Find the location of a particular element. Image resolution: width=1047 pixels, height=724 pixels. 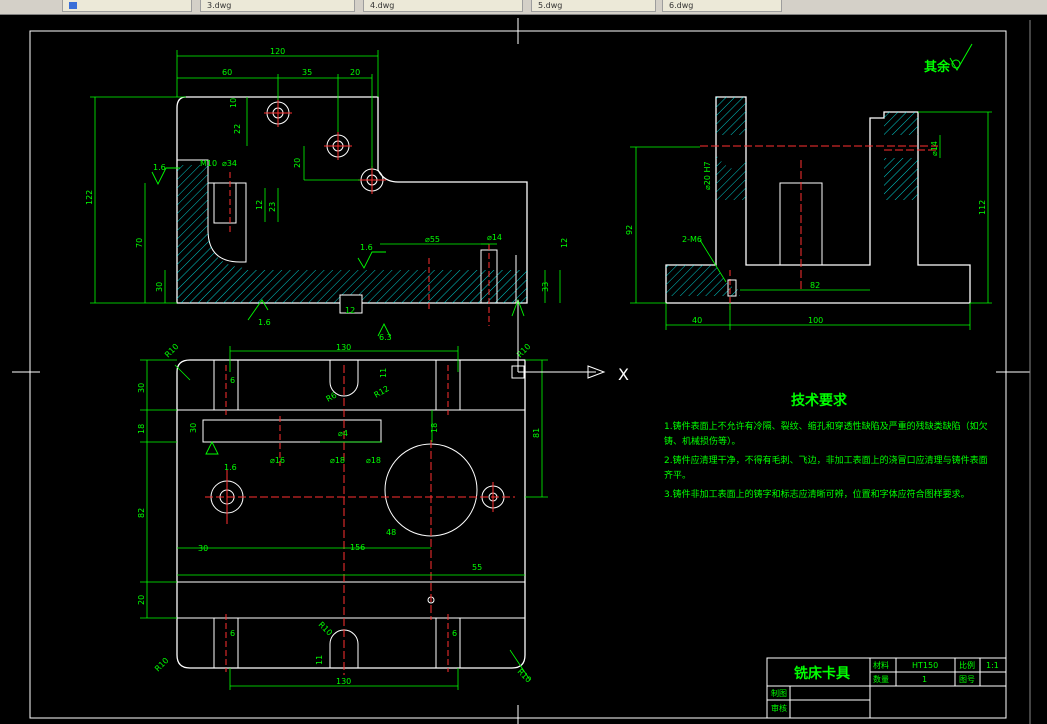

tech-line: 2.铸件应清理干净，不得有毛刺、飞边，非加工表面上的浇冒口应清理与铸件表面 is located at coordinates (826, 460).